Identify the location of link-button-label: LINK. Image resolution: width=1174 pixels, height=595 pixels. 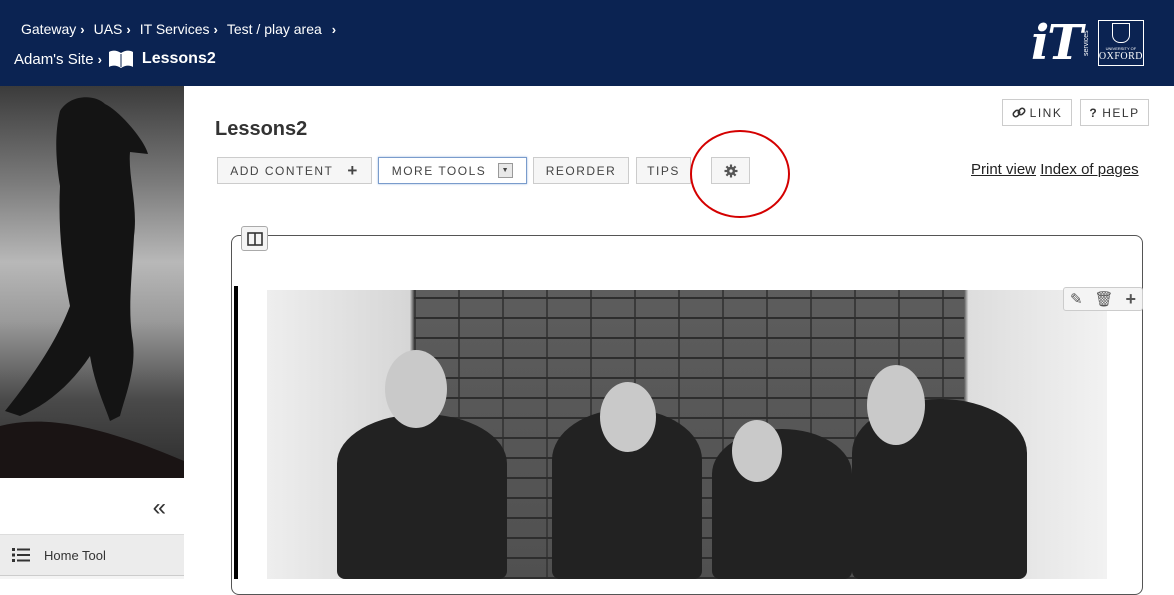
(1046, 112).